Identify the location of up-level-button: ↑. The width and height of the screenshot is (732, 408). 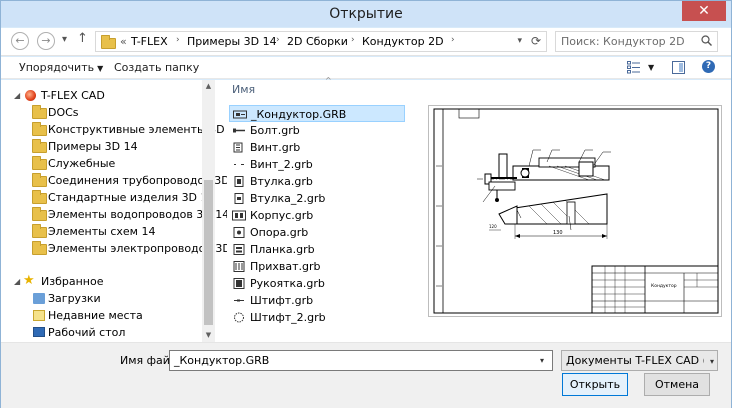
(82, 38).